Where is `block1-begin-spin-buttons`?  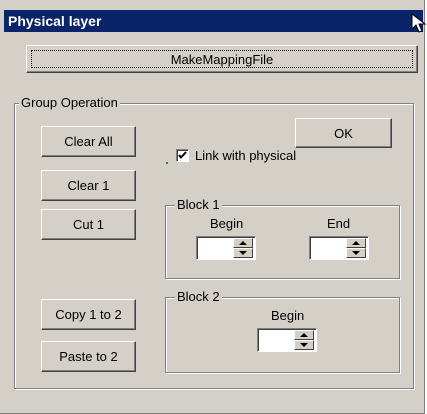
block1-begin-spin-buttons is located at coordinates (243, 248).